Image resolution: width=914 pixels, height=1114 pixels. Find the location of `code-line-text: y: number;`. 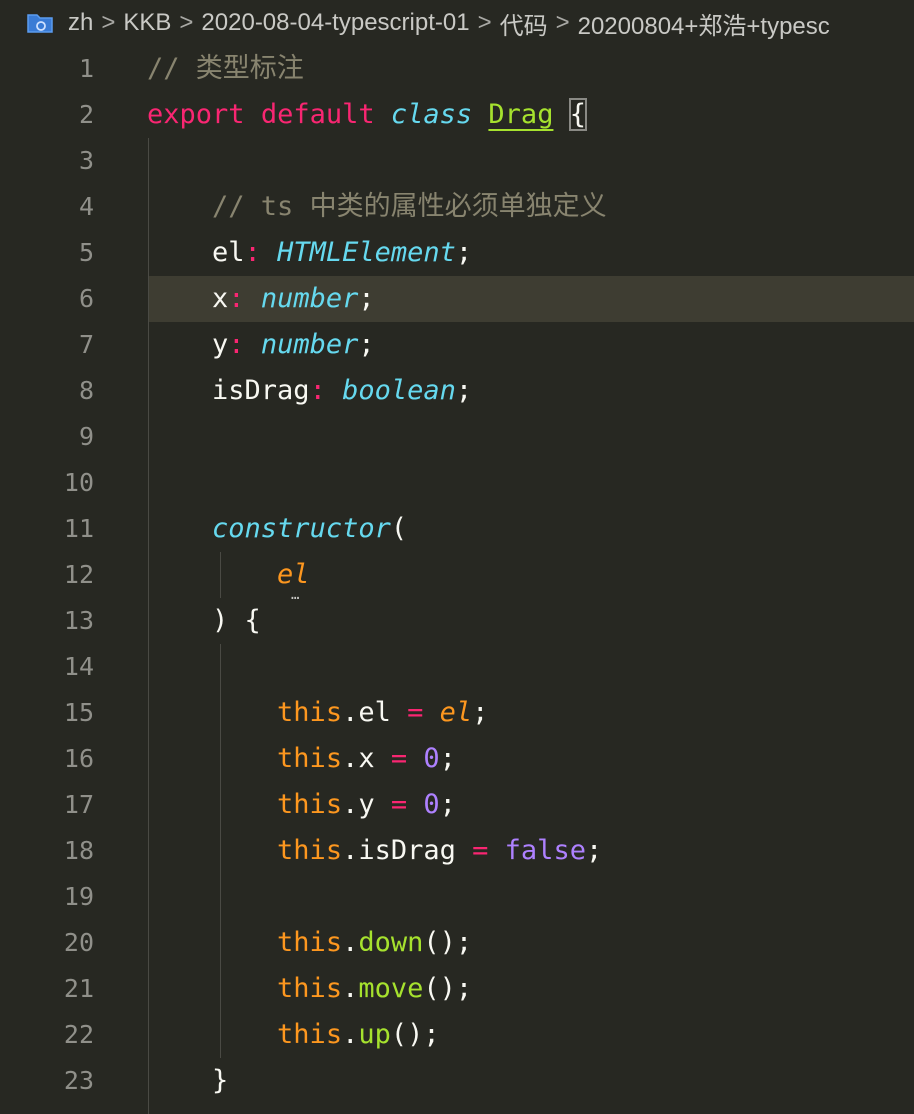

code-line-text: y: number; is located at coordinates (261, 345).